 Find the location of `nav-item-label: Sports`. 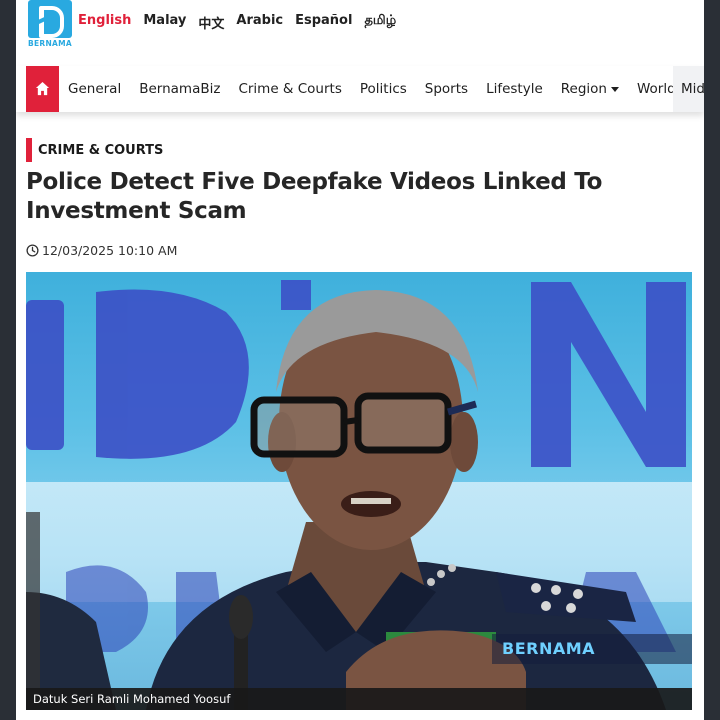

nav-item-label: Sports is located at coordinates (446, 89).